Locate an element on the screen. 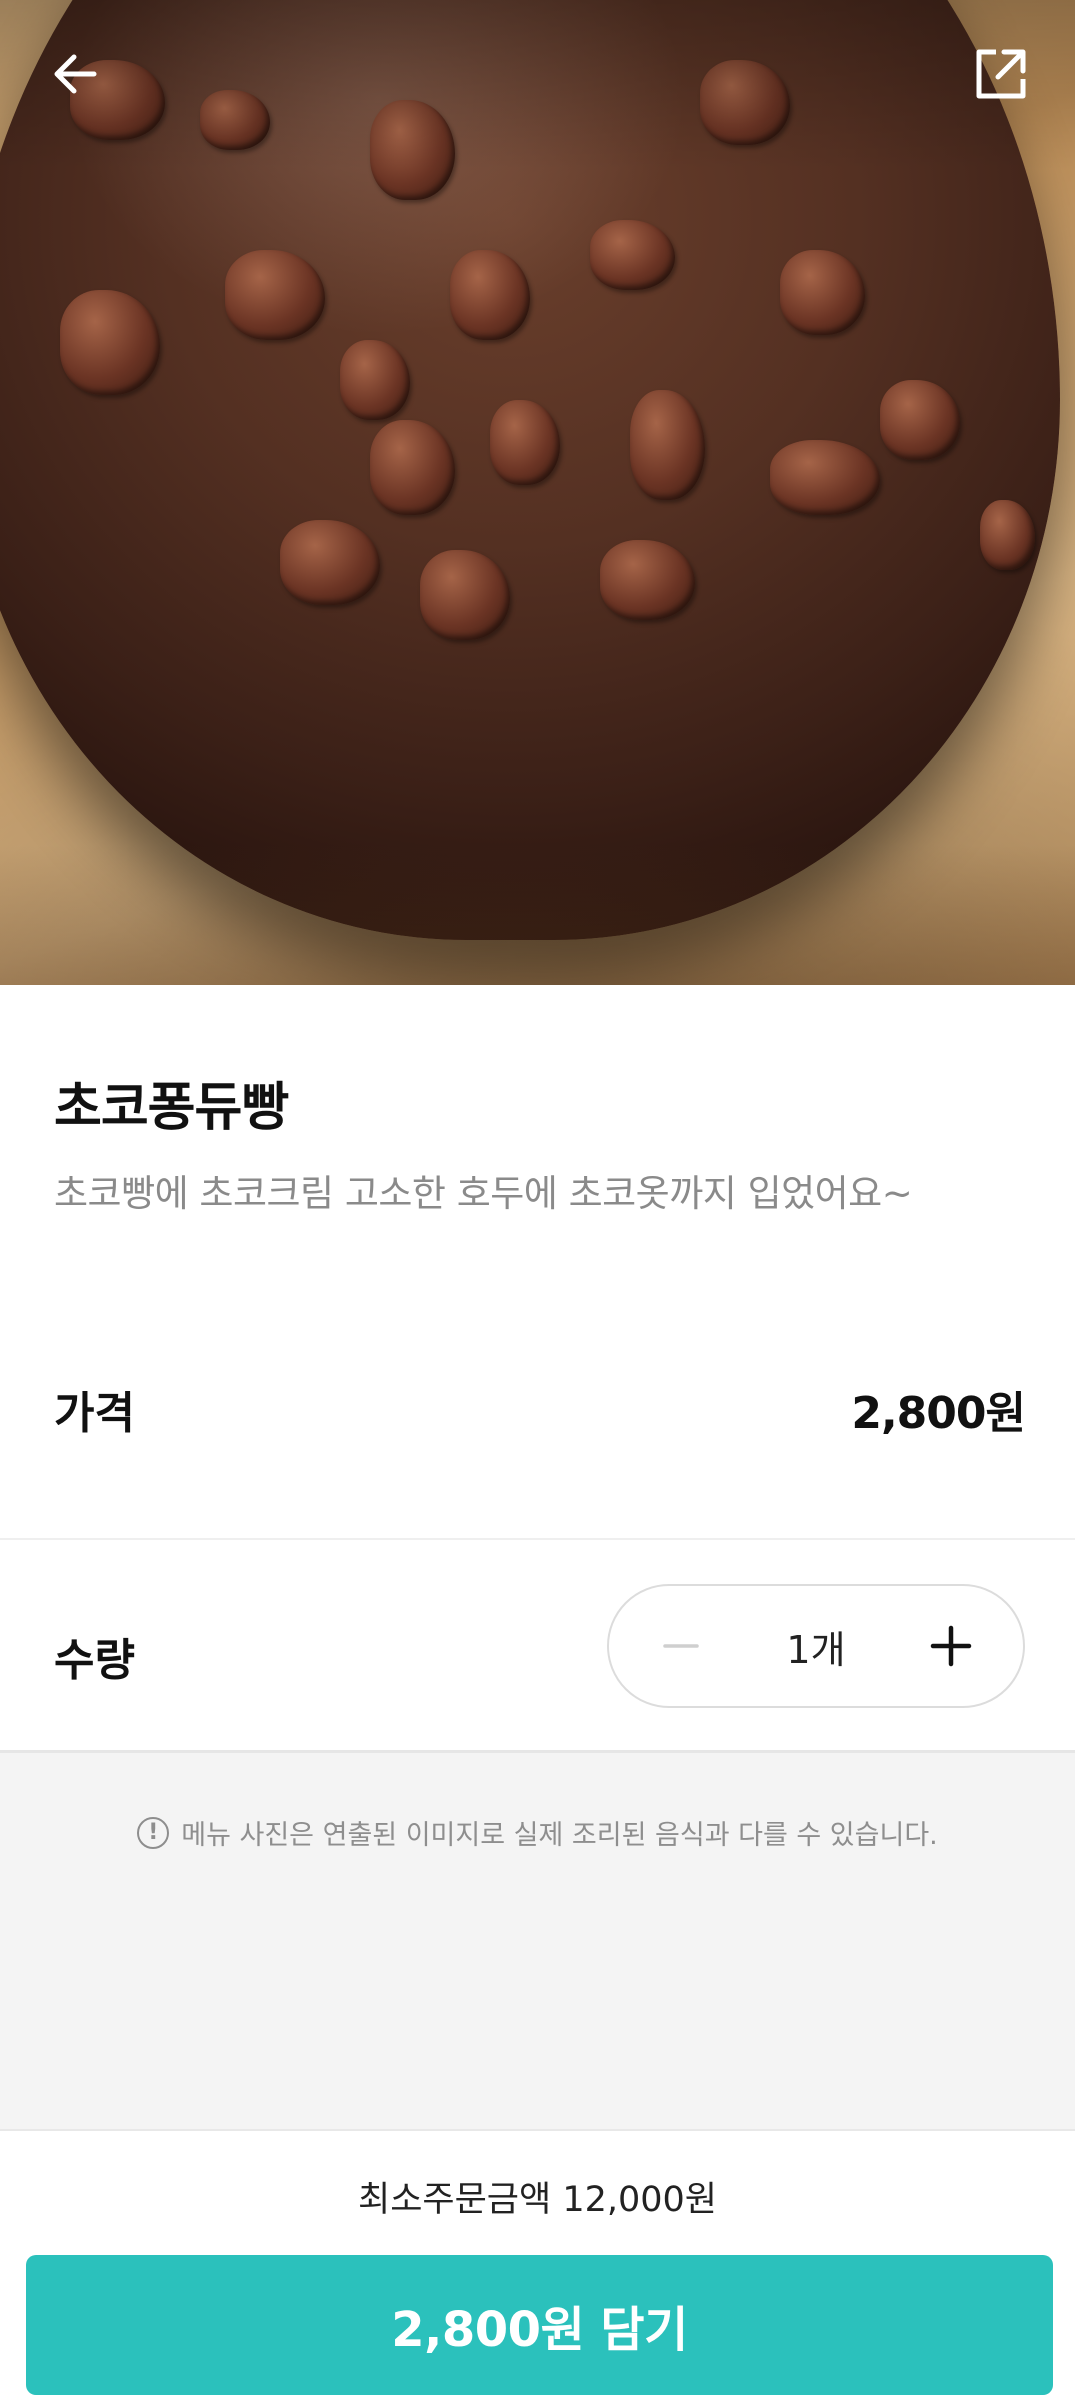 This screenshot has width=1075, height=2400. arrow-left-icon is located at coordinates (75, 74).